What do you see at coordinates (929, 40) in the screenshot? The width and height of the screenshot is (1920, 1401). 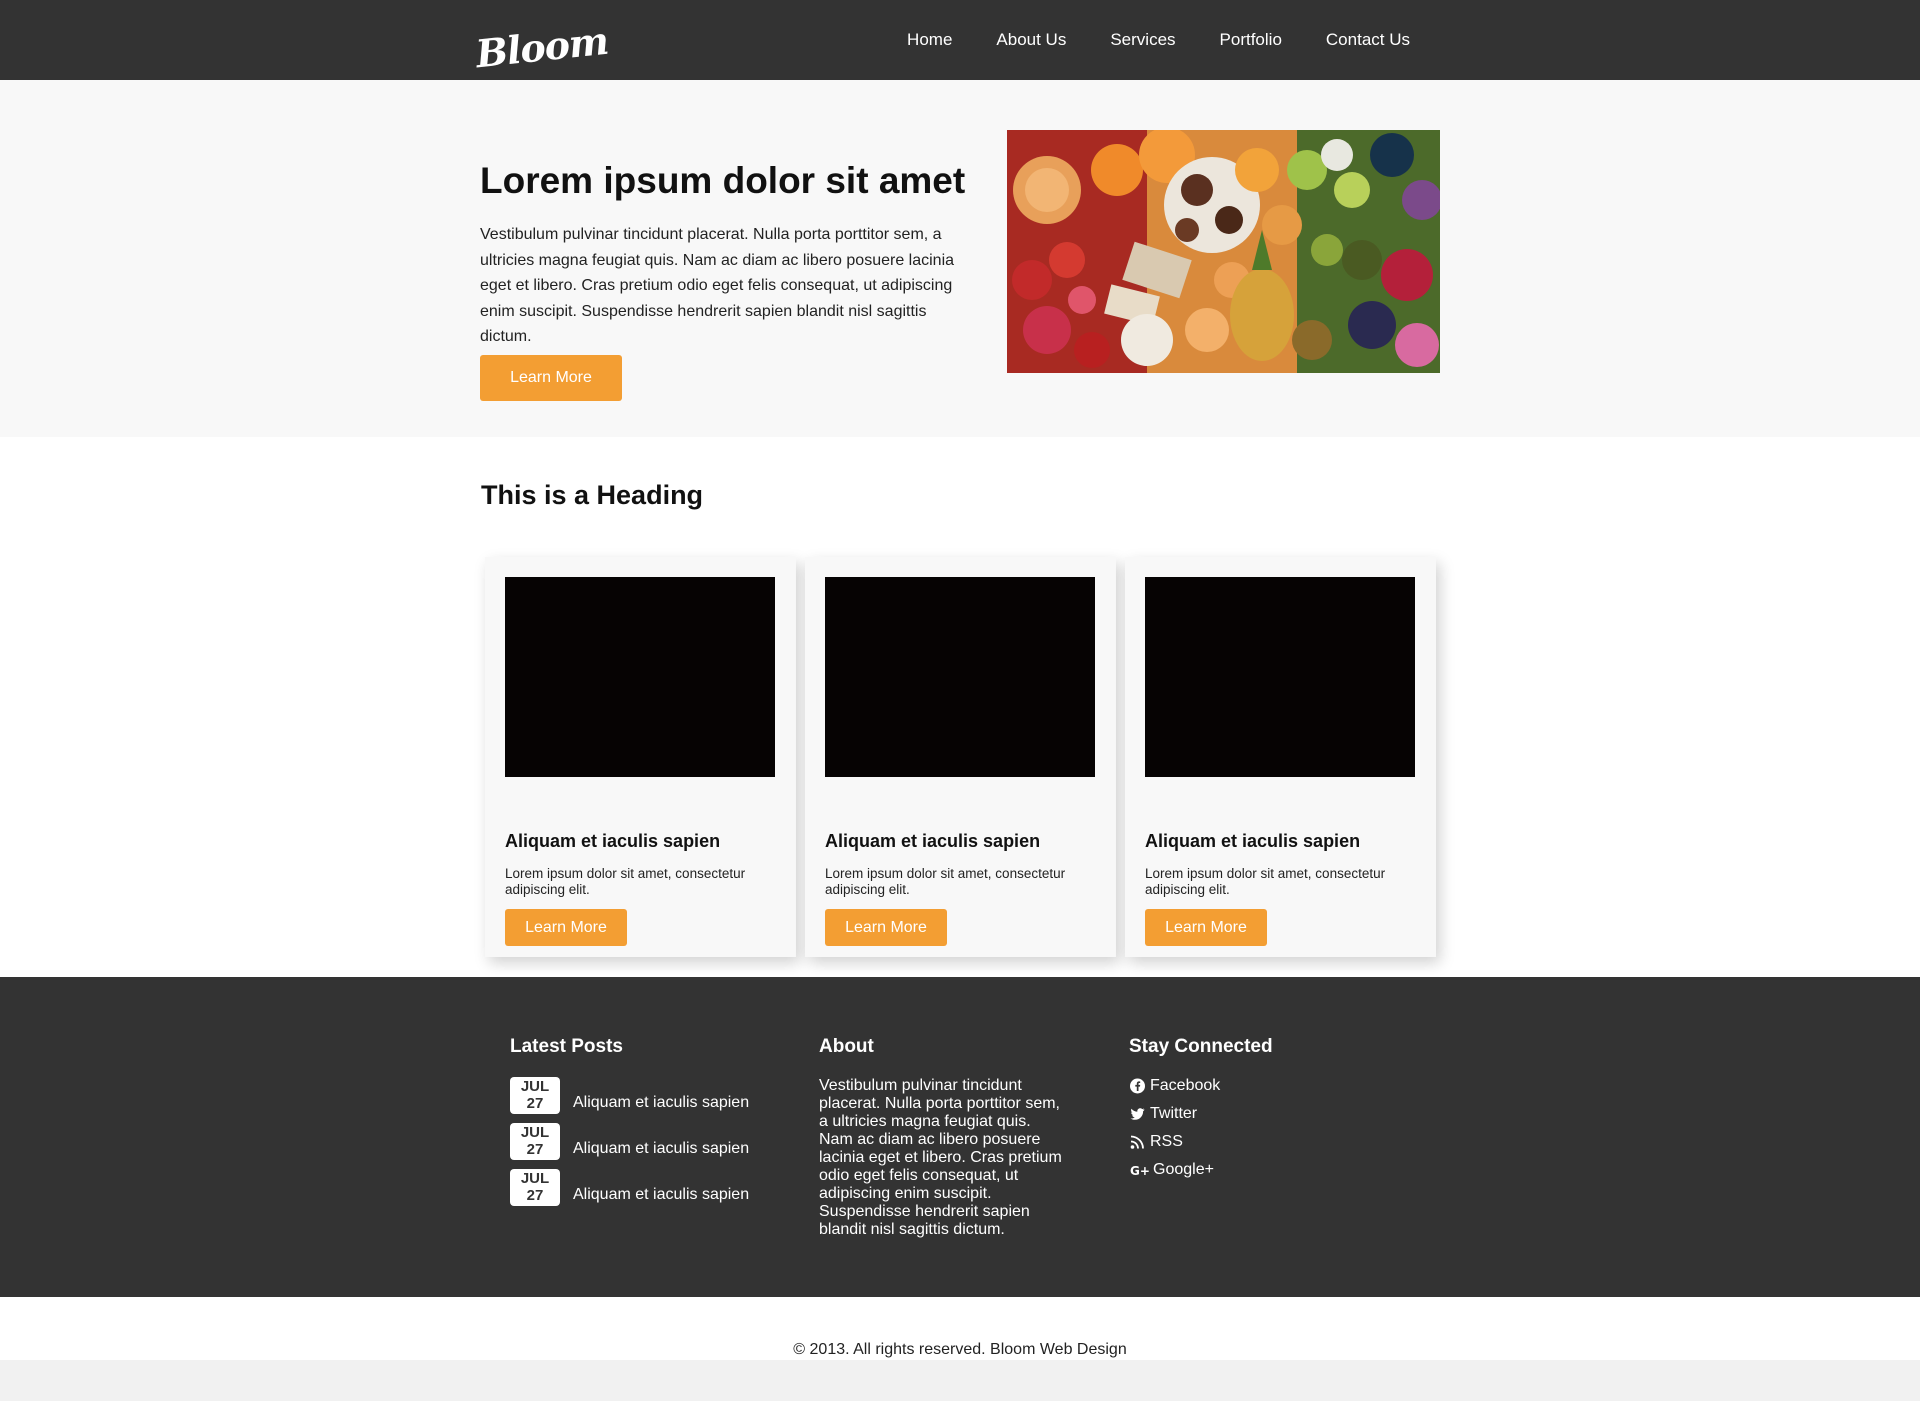 I see `nav-home-link: Home` at bounding box center [929, 40].